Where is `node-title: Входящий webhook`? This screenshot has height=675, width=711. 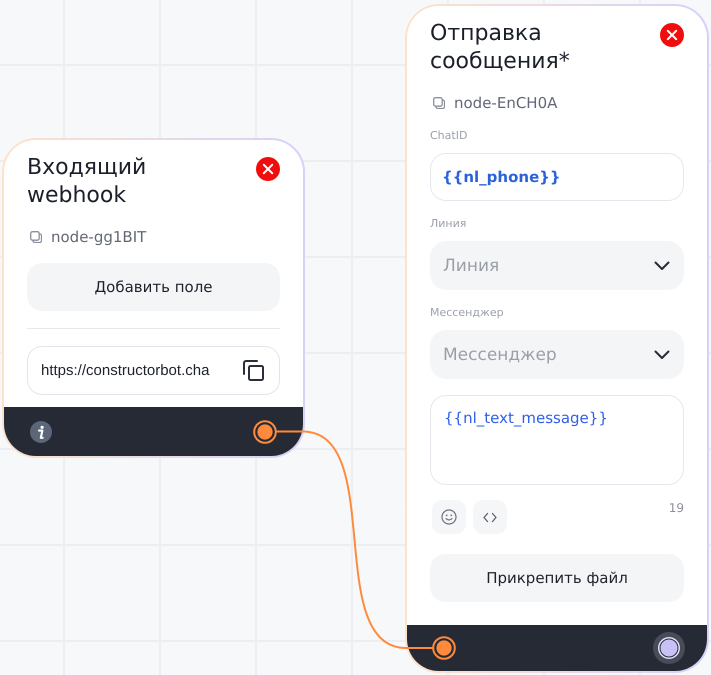 node-title: Входящий webhook is located at coordinates (87, 182).